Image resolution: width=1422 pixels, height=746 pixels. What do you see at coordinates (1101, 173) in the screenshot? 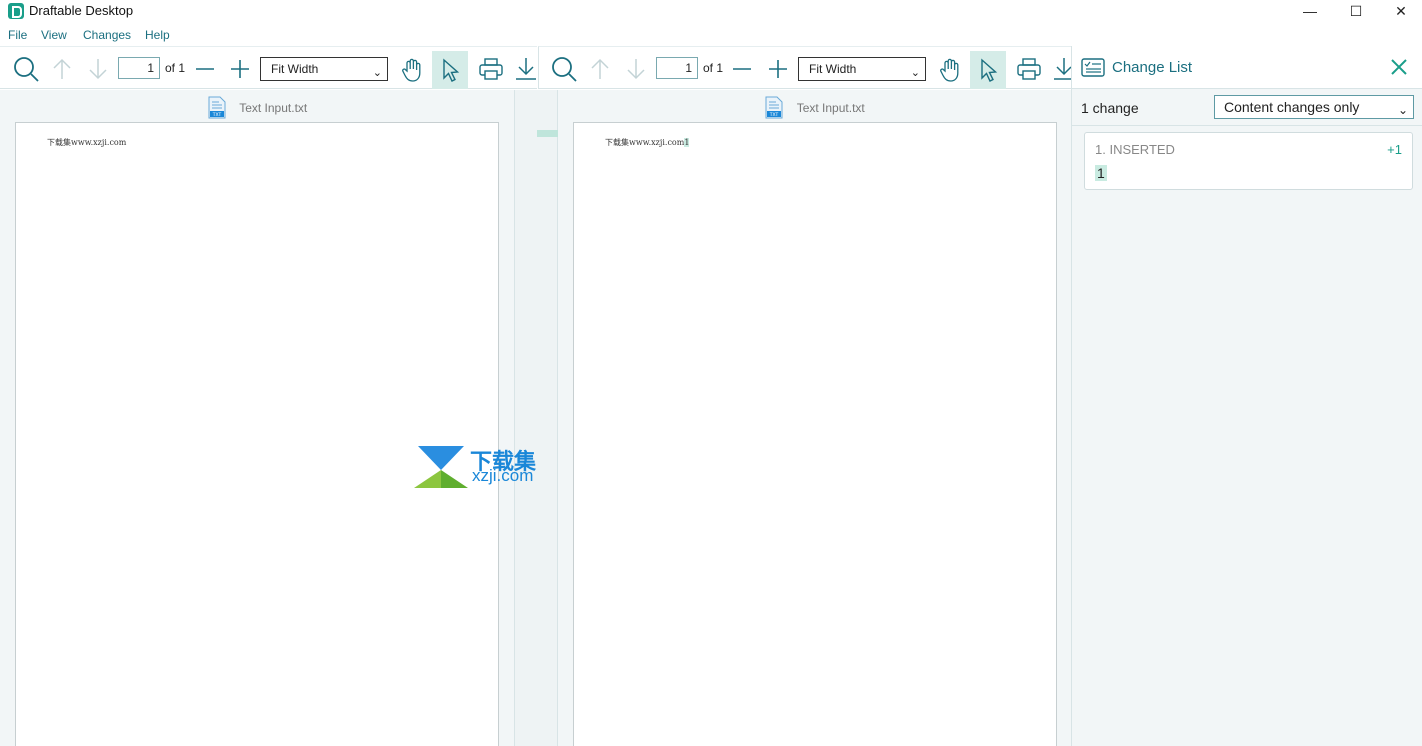
I see `change-inserted-text: 1` at bounding box center [1101, 173].